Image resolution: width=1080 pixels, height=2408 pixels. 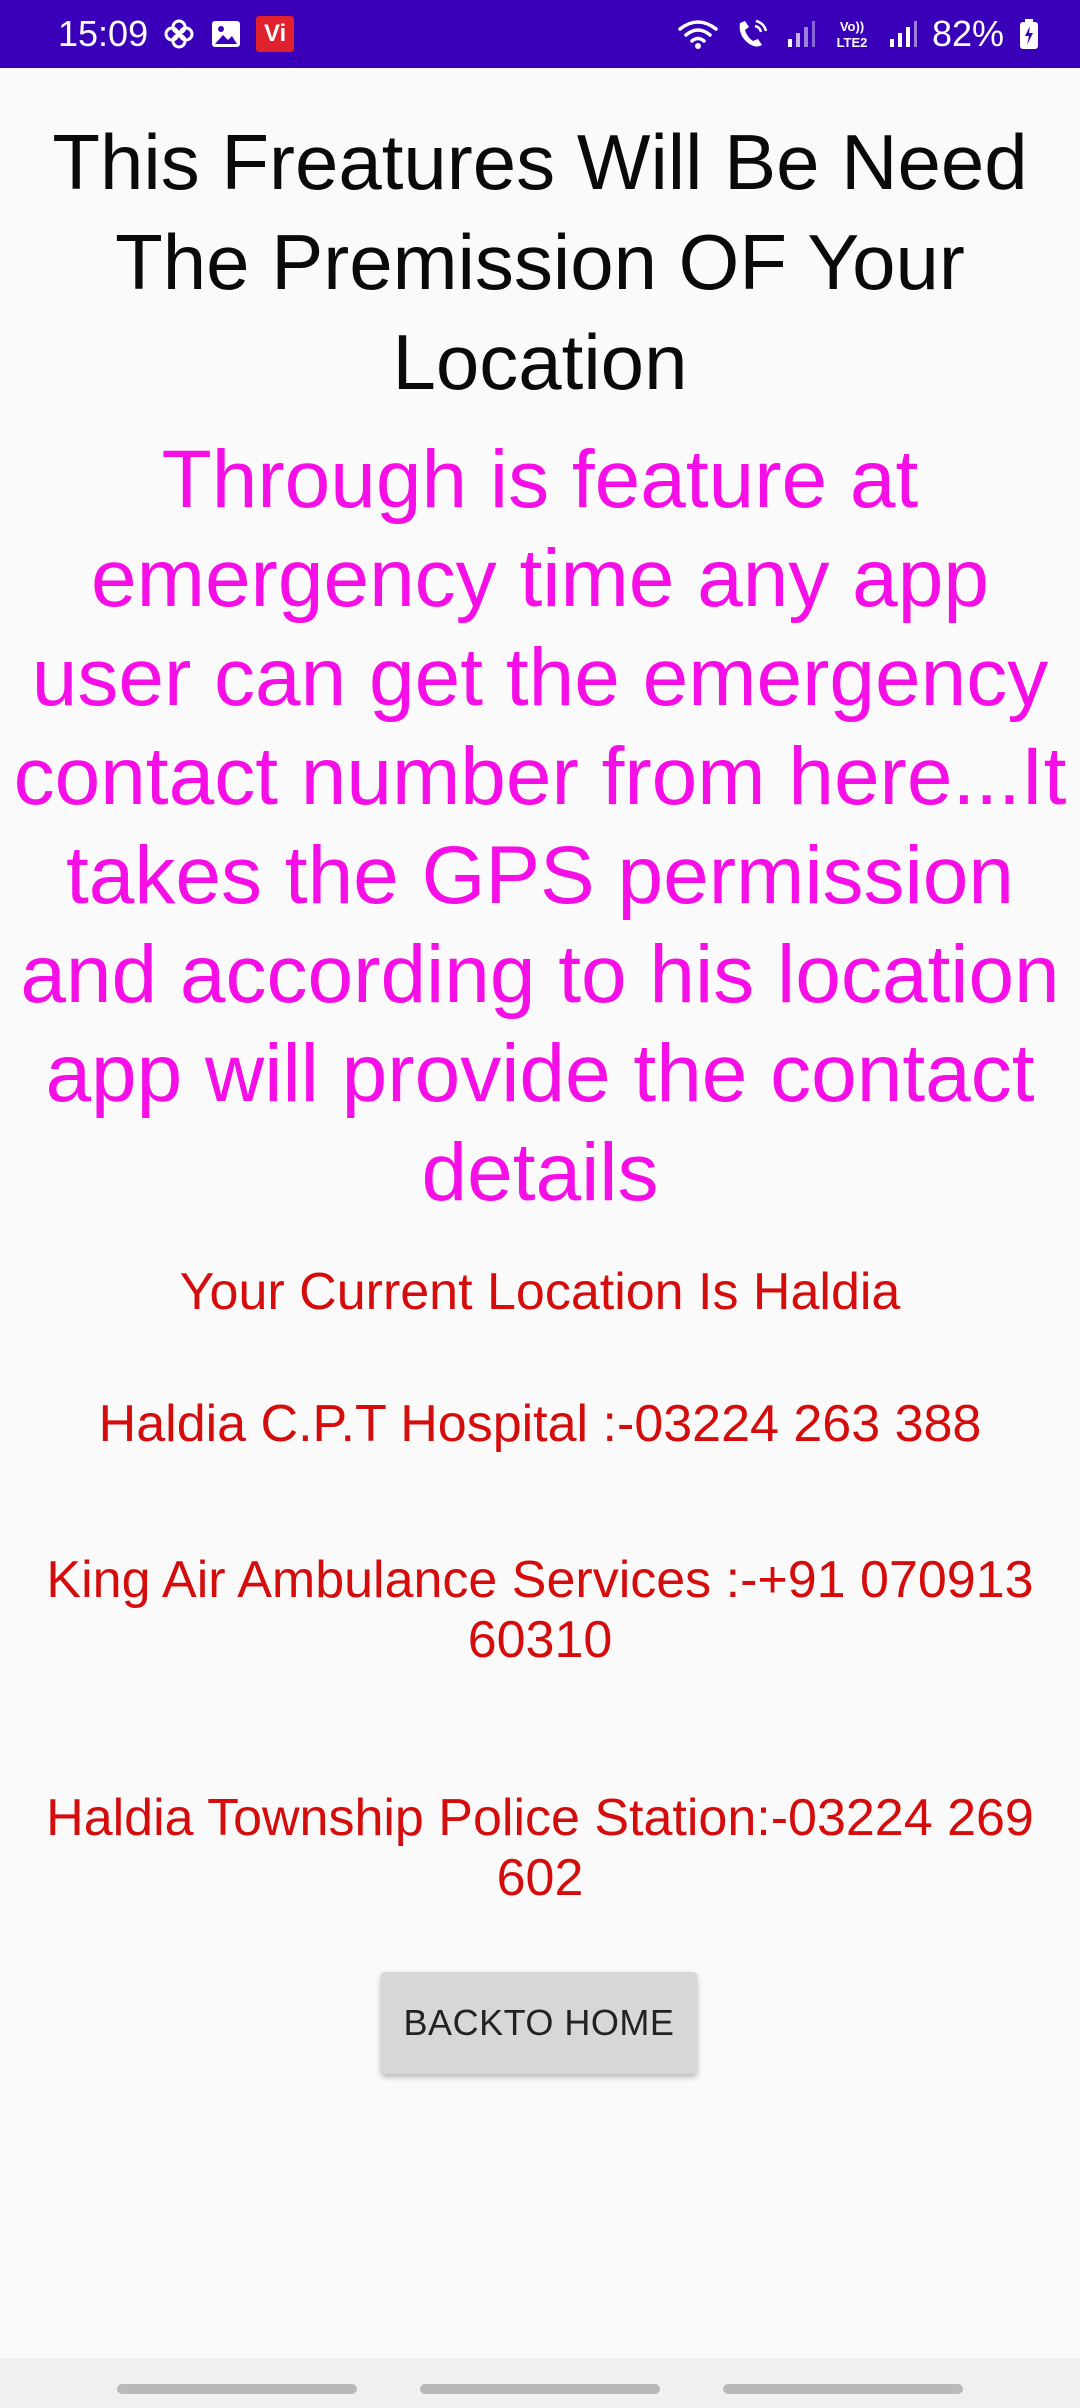 What do you see at coordinates (1029, 34) in the screenshot?
I see `battery-icon` at bounding box center [1029, 34].